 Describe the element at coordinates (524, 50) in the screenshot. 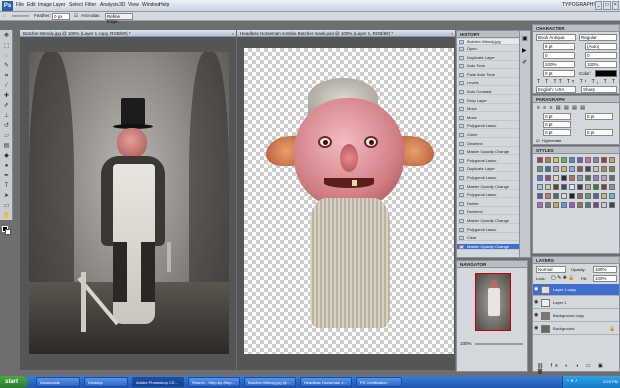

I see `actions-panel-icon: ▶` at that location.